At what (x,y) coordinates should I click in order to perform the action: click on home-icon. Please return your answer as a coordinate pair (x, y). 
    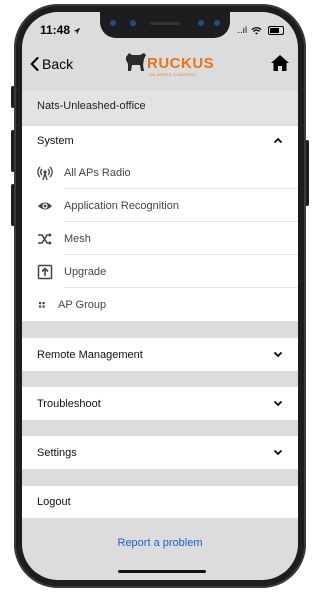
    Looking at the image, I should click on (280, 63).